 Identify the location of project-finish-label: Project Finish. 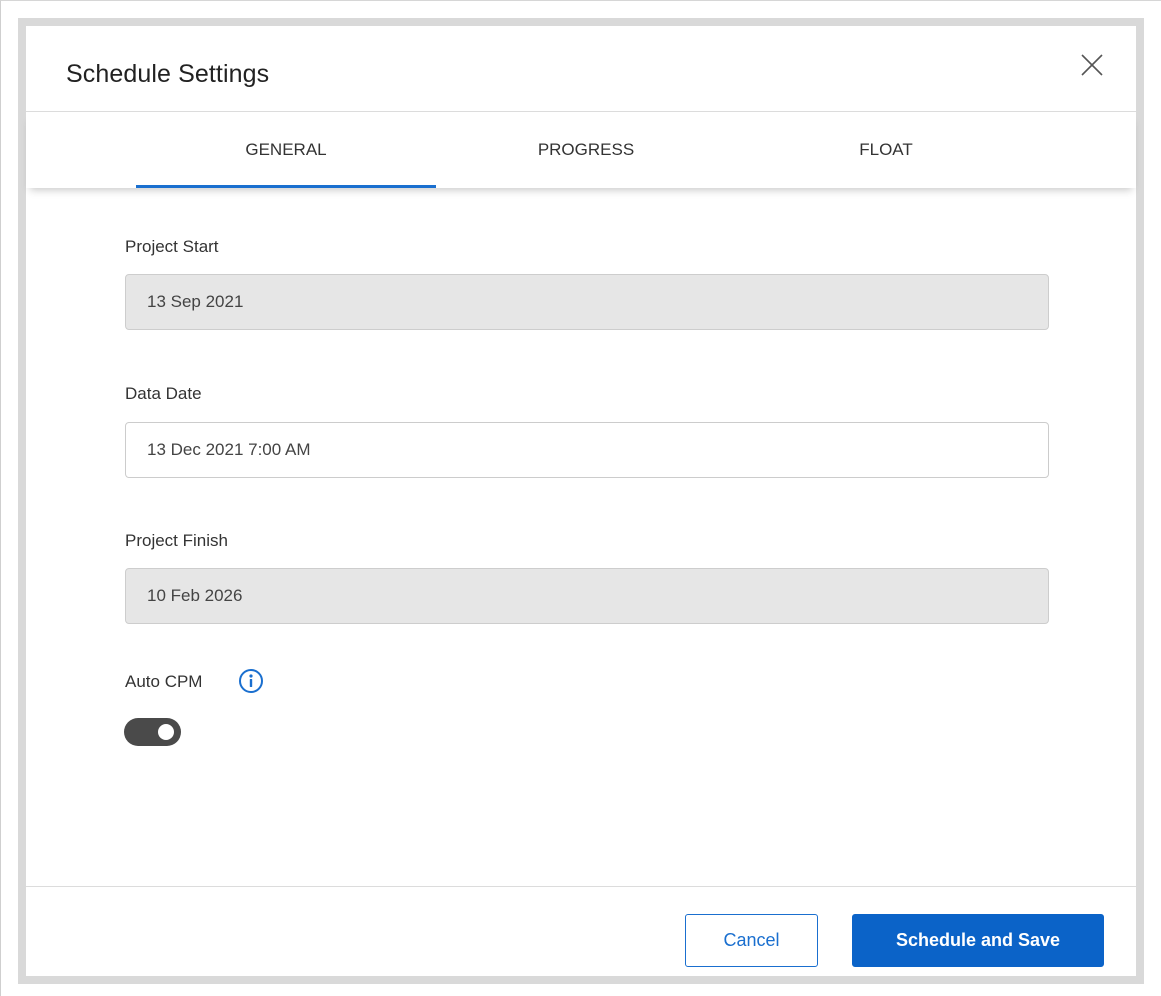
(176, 540).